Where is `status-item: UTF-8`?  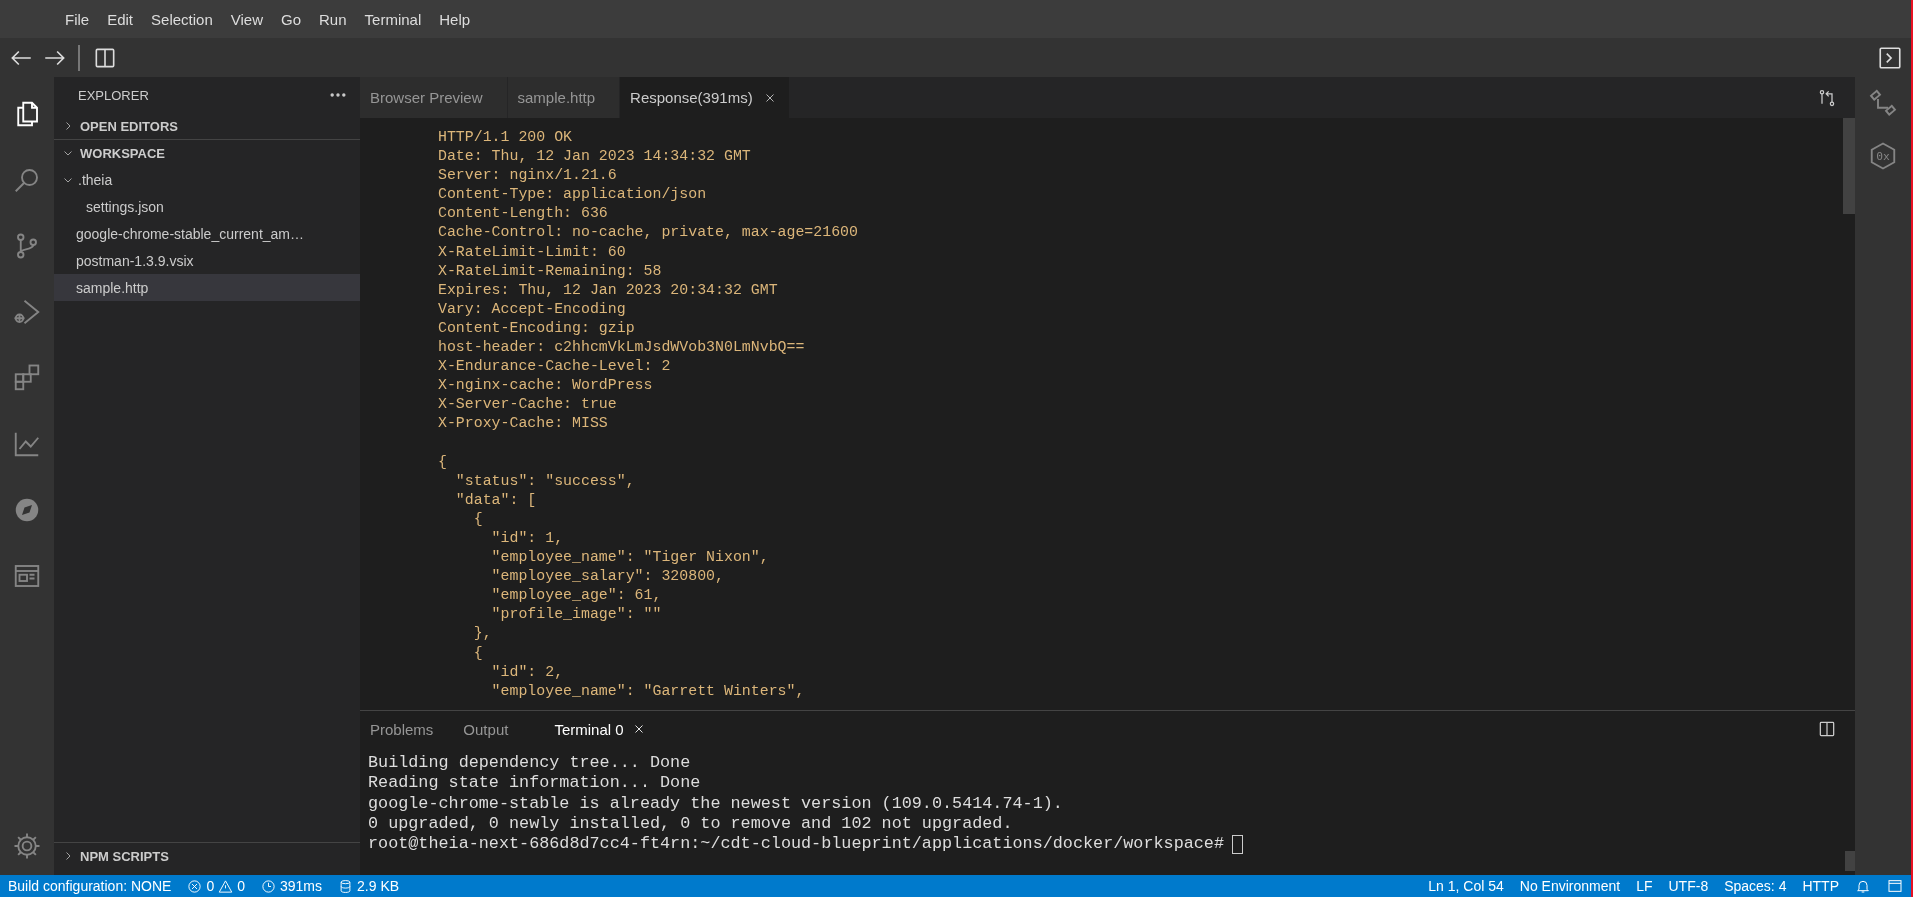 status-item: UTF-8 is located at coordinates (1688, 886).